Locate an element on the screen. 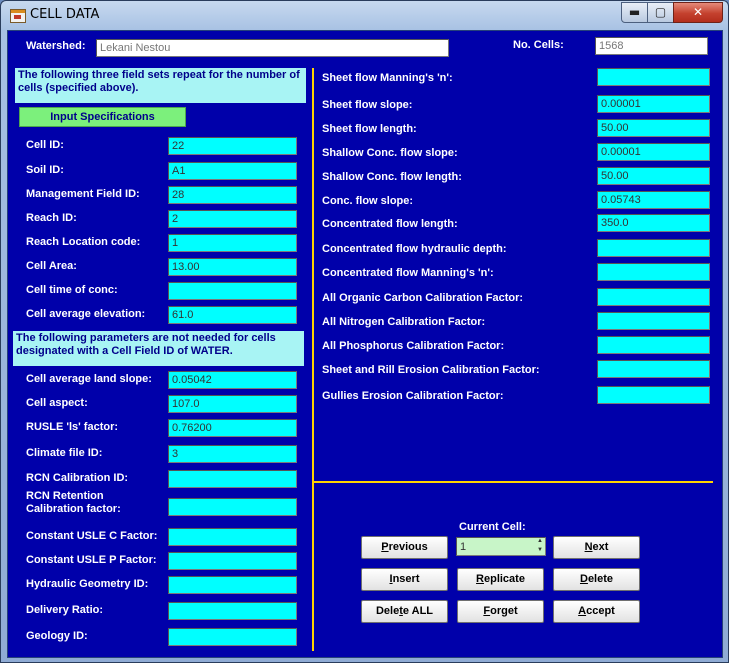 Image resolution: width=729 pixels, height=663 pixels. next-mnemonic: N is located at coordinates (588, 547).